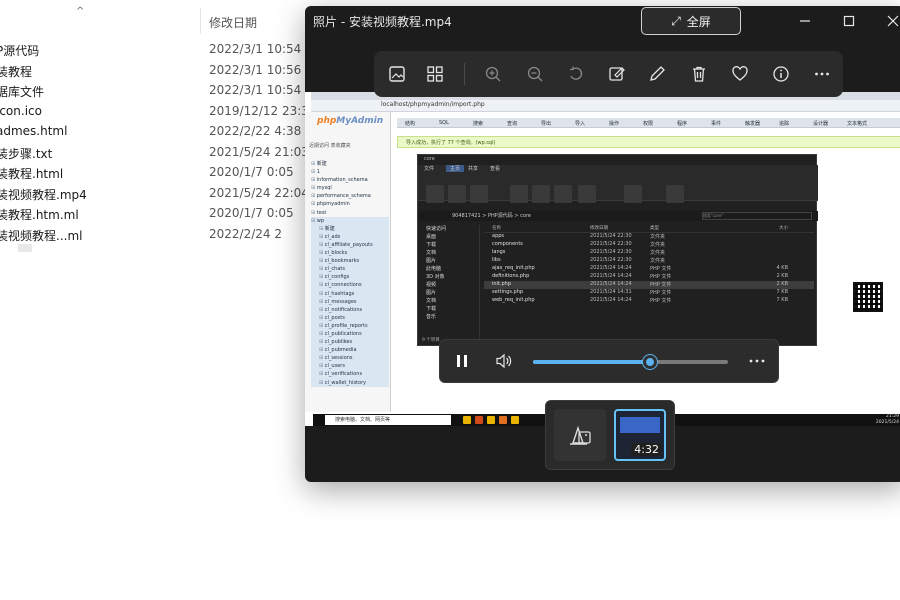 The image size is (900, 600). I want to click on inner-path-bar: 904817421 > PHP源代码 > core 搜索"core", so click(618, 216).